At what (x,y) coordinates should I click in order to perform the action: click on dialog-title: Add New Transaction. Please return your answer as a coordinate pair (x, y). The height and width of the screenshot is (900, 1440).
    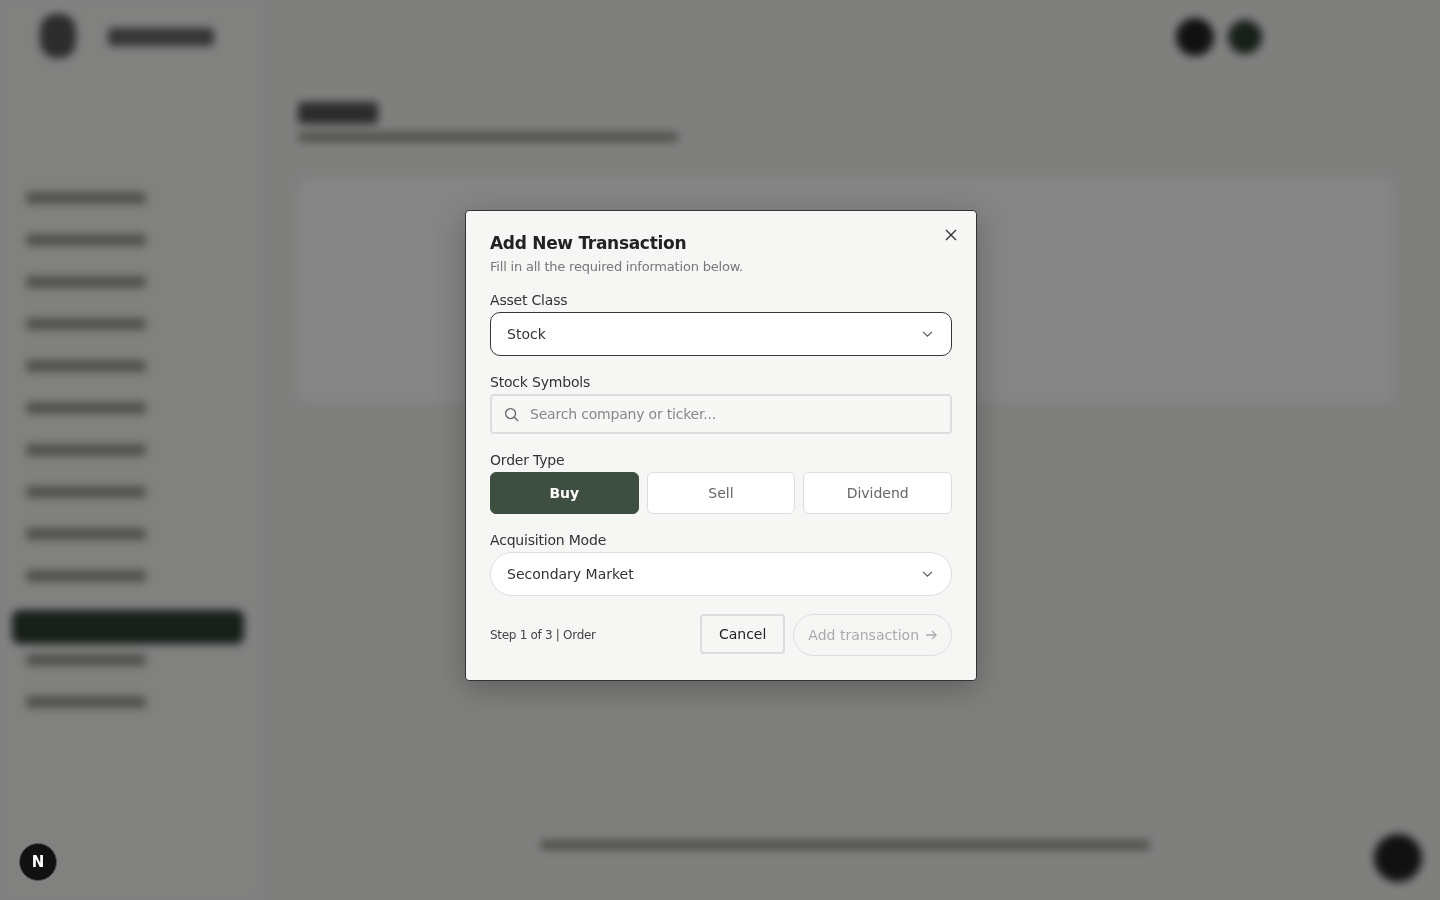
    Looking at the image, I should click on (589, 243).